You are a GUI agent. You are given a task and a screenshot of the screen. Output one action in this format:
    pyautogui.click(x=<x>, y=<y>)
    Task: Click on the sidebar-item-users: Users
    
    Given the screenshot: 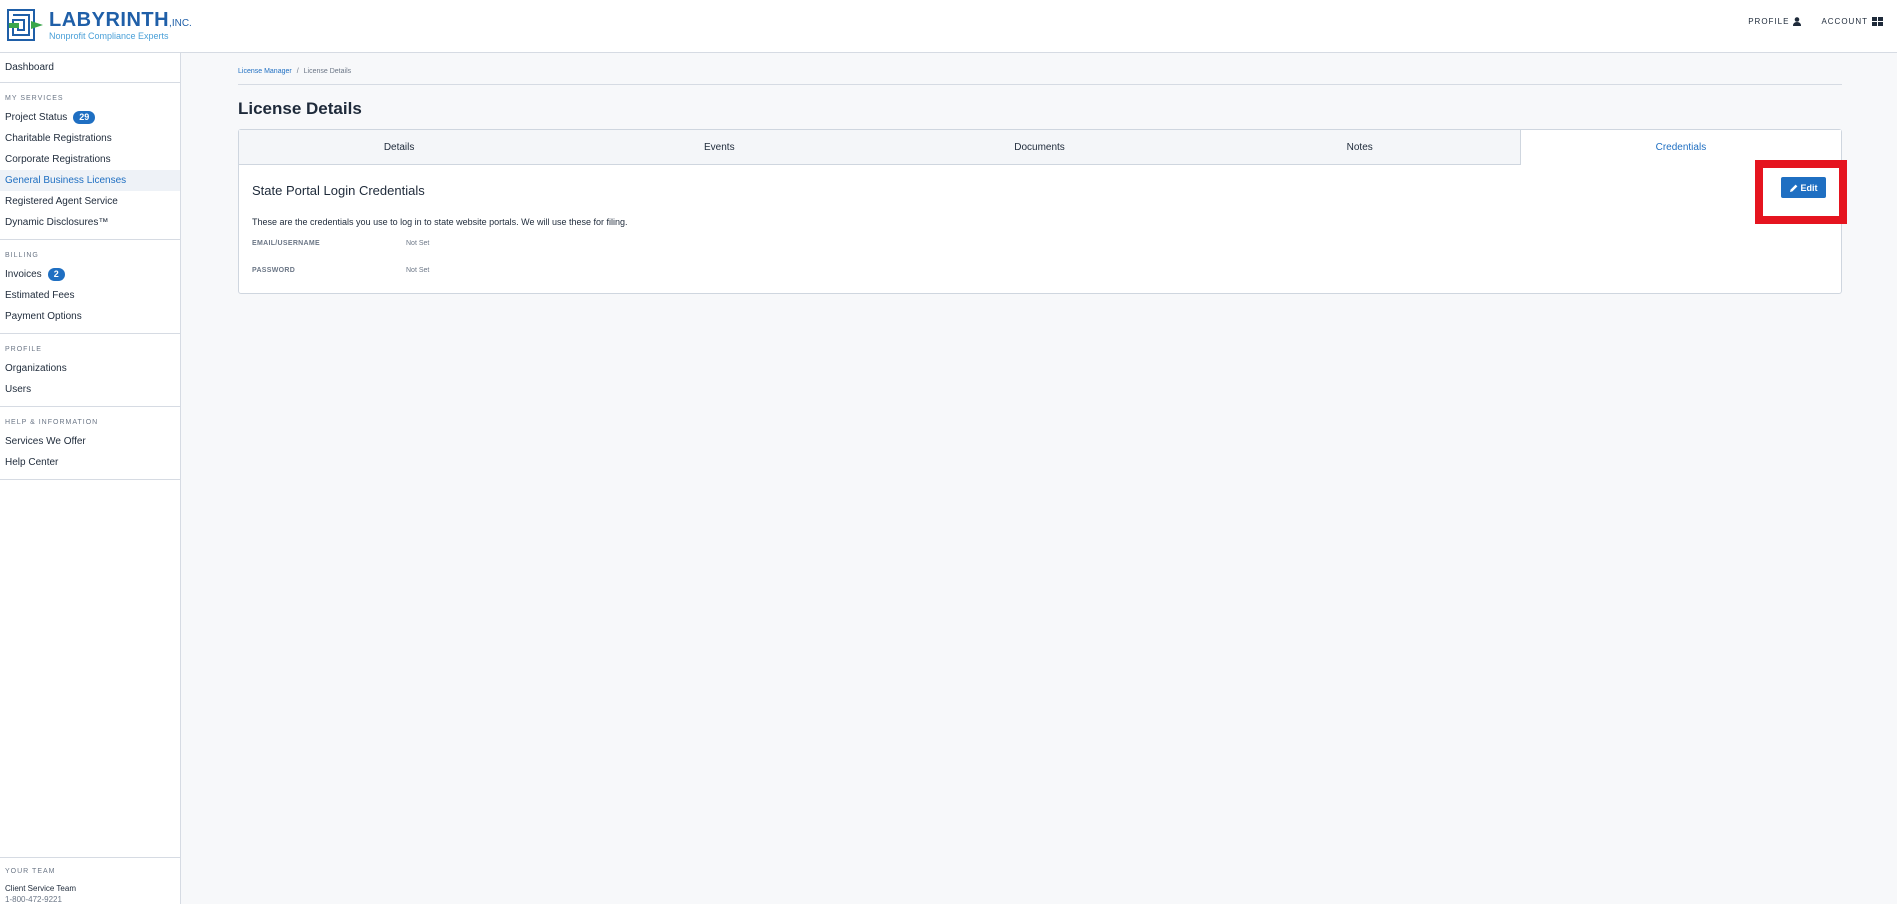 What is the action you would take?
    pyautogui.click(x=90, y=389)
    